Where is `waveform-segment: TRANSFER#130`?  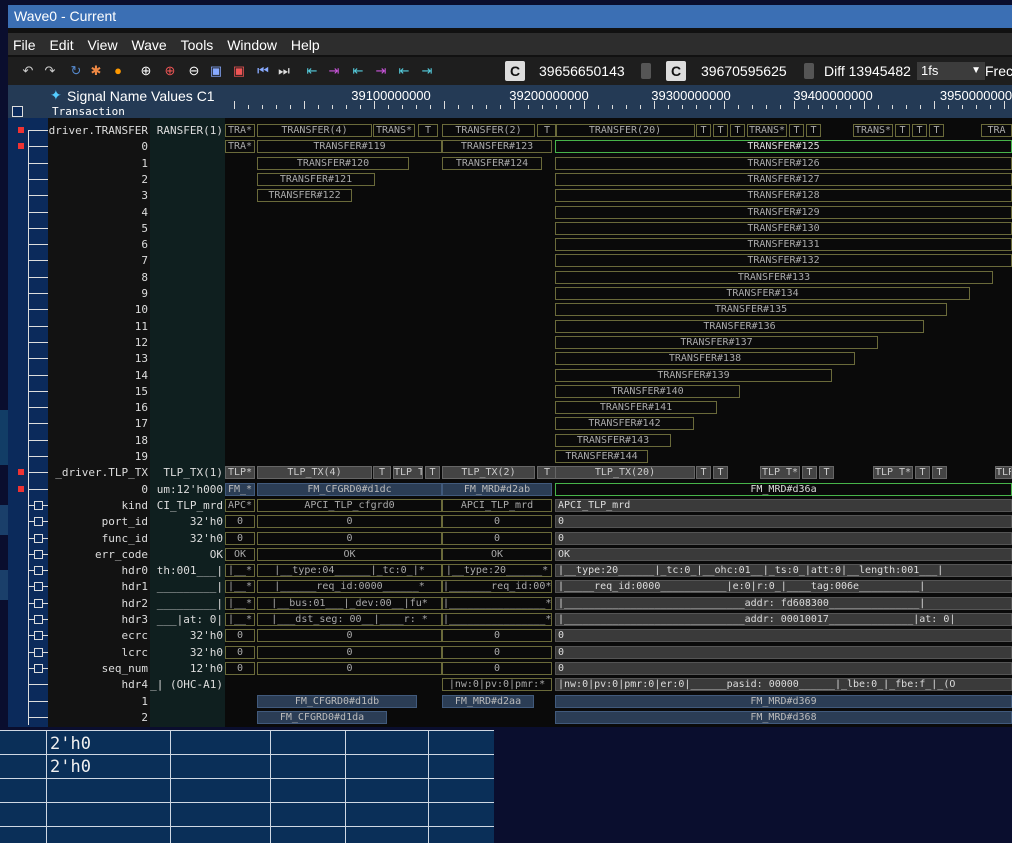 waveform-segment: TRANSFER#130 is located at coordinates (783, 228).